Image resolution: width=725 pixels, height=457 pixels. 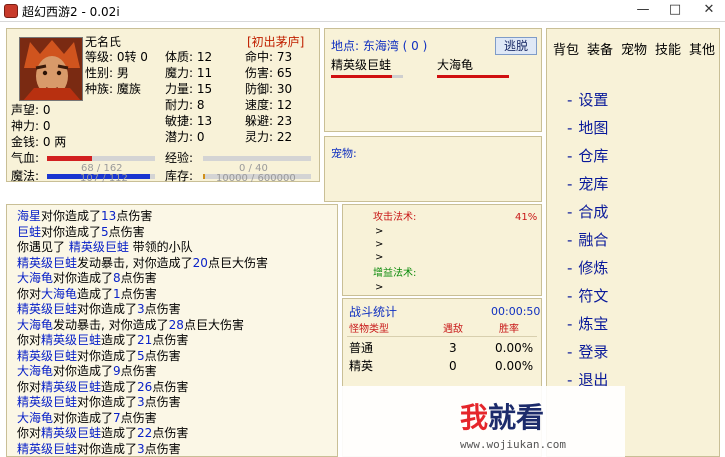 I want to click on location-label: 地点: 东海湾 ( 0 ), so click(x=379, y=46).